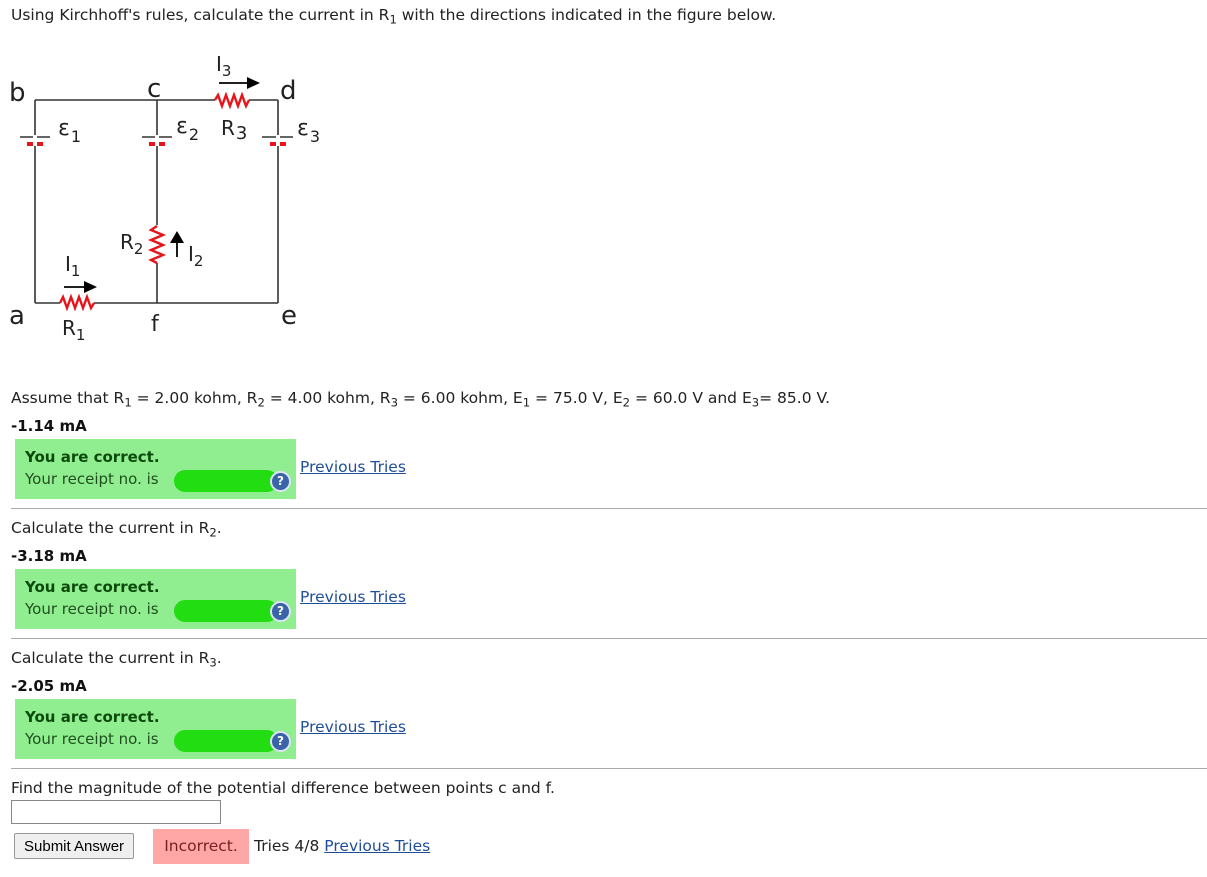 This screenshot has height=877, width=1207. I want to click on node-label-c: c, so click(154, 89).